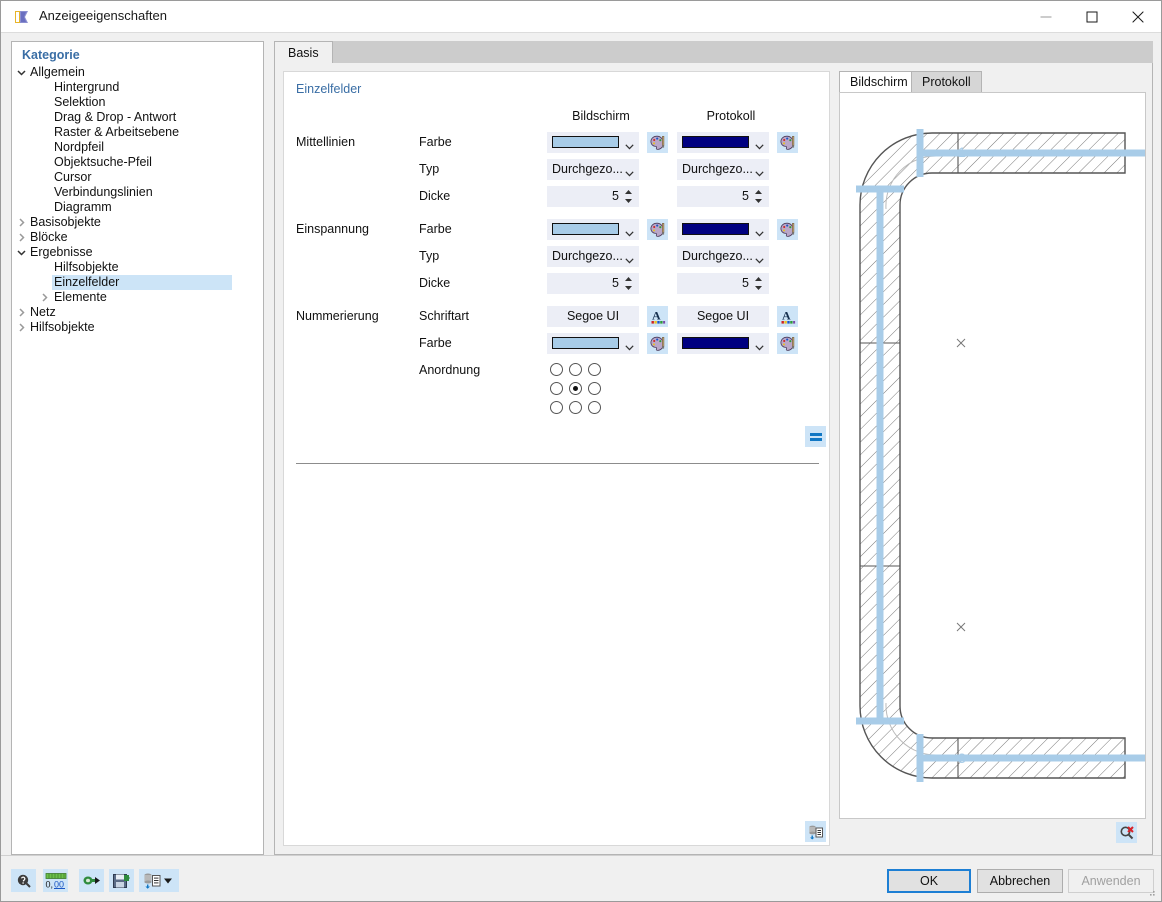 The image size is (1162, 902). I want to click on ok-button: OK, so click(929, 881).